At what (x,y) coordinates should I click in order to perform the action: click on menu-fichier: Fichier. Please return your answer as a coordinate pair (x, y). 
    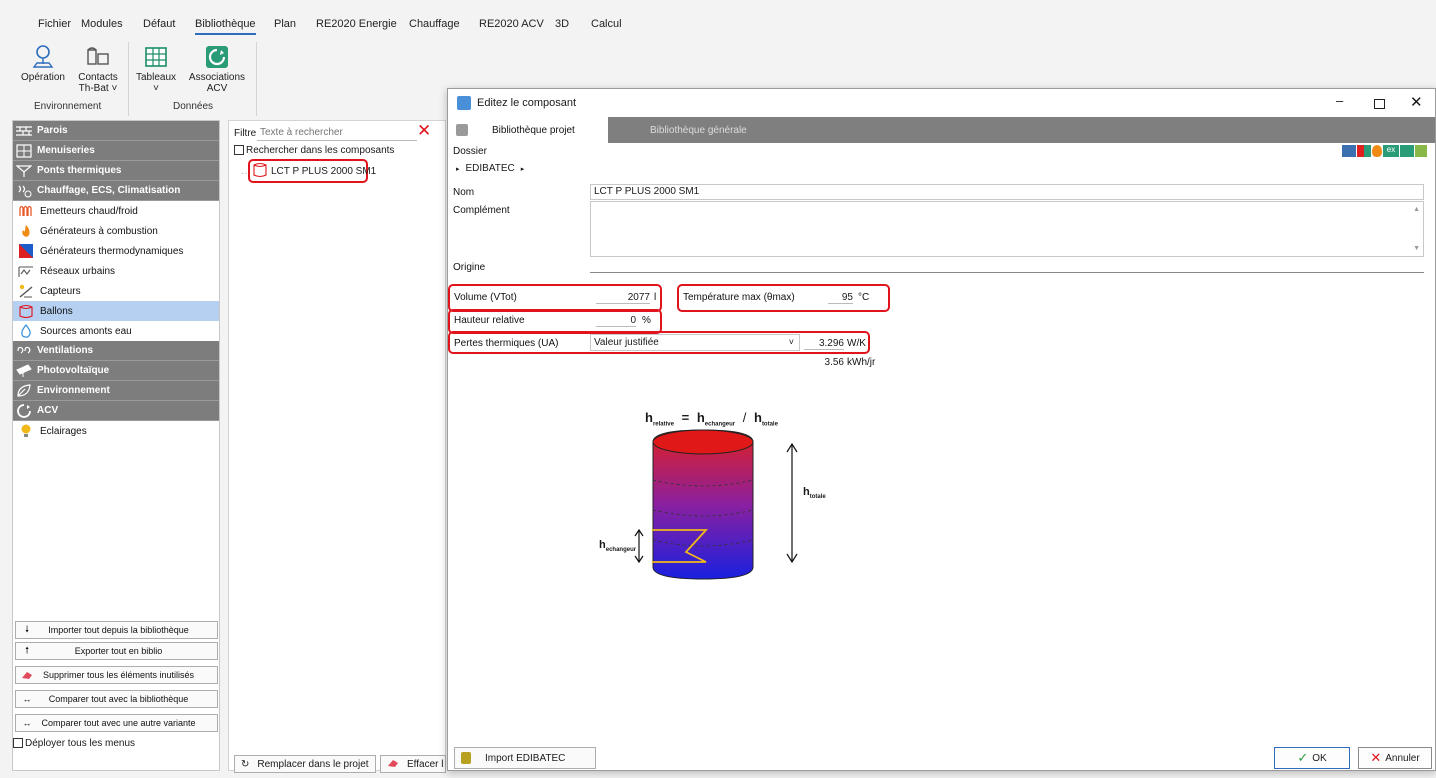
    Looking at the image, I should click on (54, 24).